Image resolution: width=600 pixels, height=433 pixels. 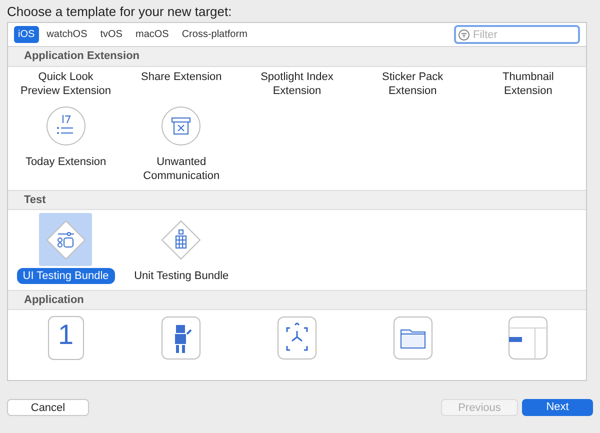 What do you see at coordinates (65, 162) in the screenshot?
I see `template-label: Today Extension` at bounding box center [65, 162].